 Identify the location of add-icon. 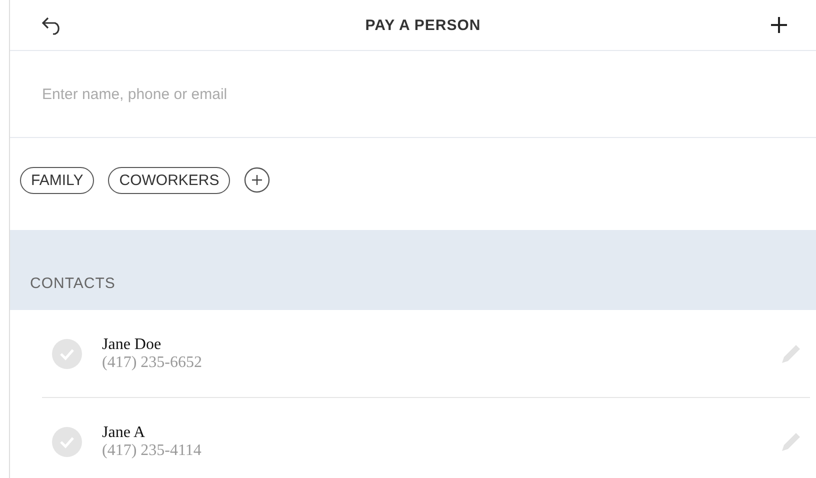
(779, 25).